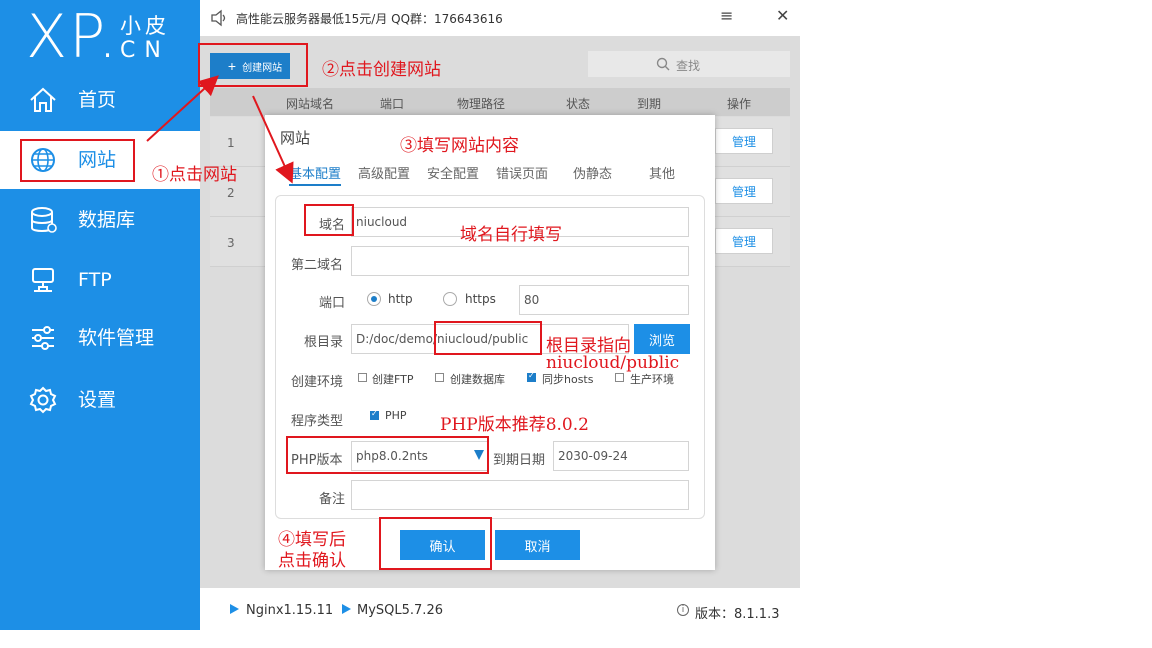 The width and height of the screenshot is (1152, 648). I want to click on column-header: 操作, so click(739, 104).